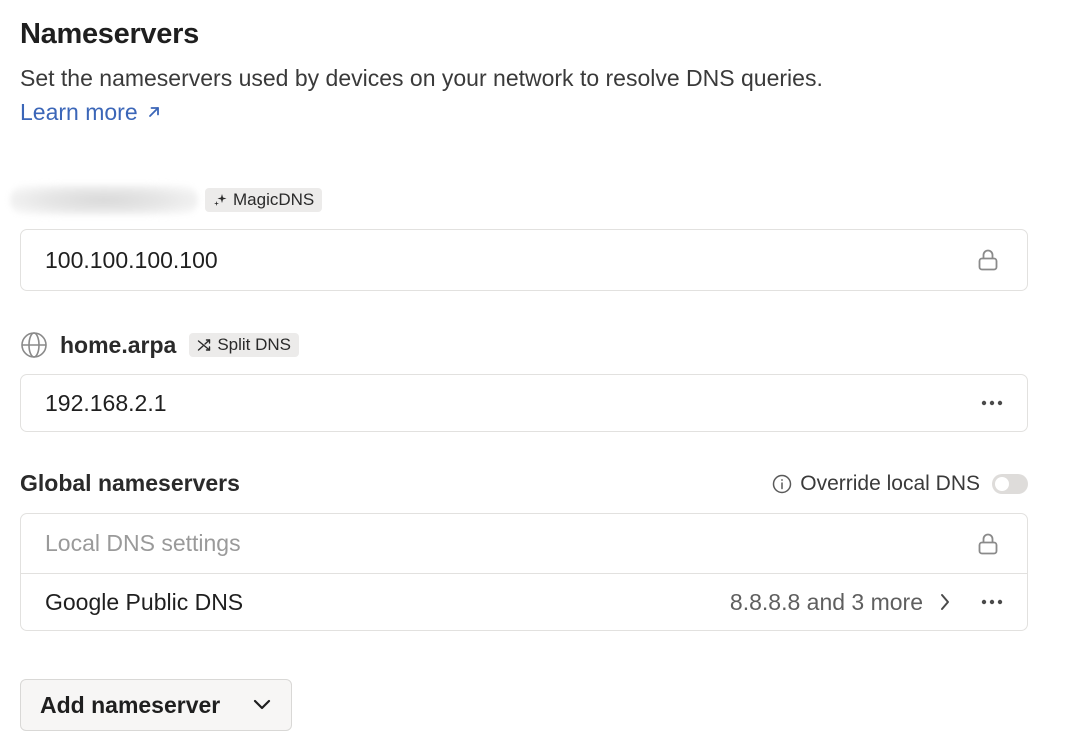 The width and height of the screenshot is (1083, 748). I want to click on global-nameservers-header: Global nameservers Override local DNS, so click(524, 483).